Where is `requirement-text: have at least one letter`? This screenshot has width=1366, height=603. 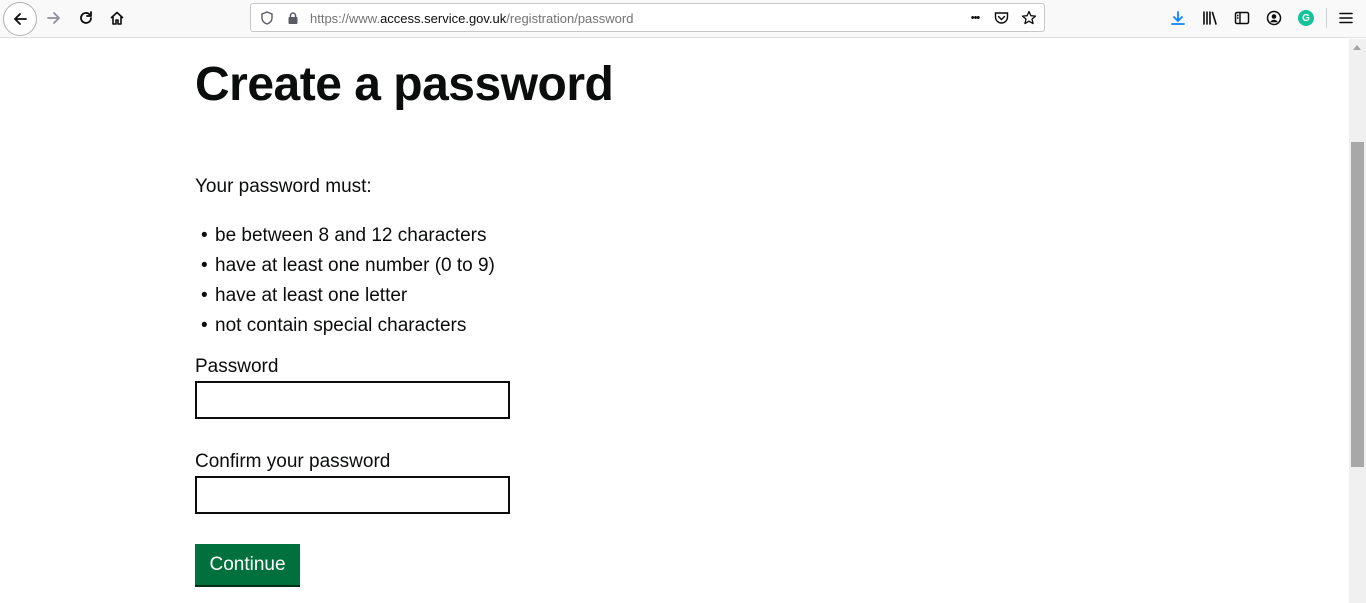
requirement-text: have at least one letter is located at coordinates (311, 295).